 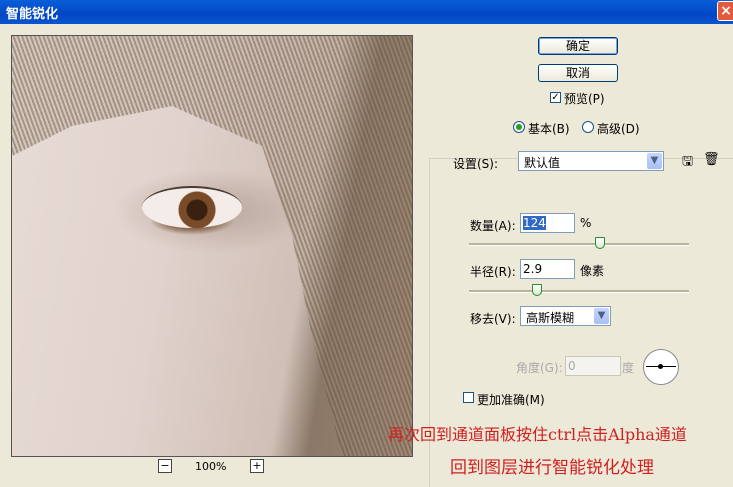 What do you see at coordinates (537, 290) in the screenshot?
I see `radius-slider-thumb` at bounding box center [537, 290].